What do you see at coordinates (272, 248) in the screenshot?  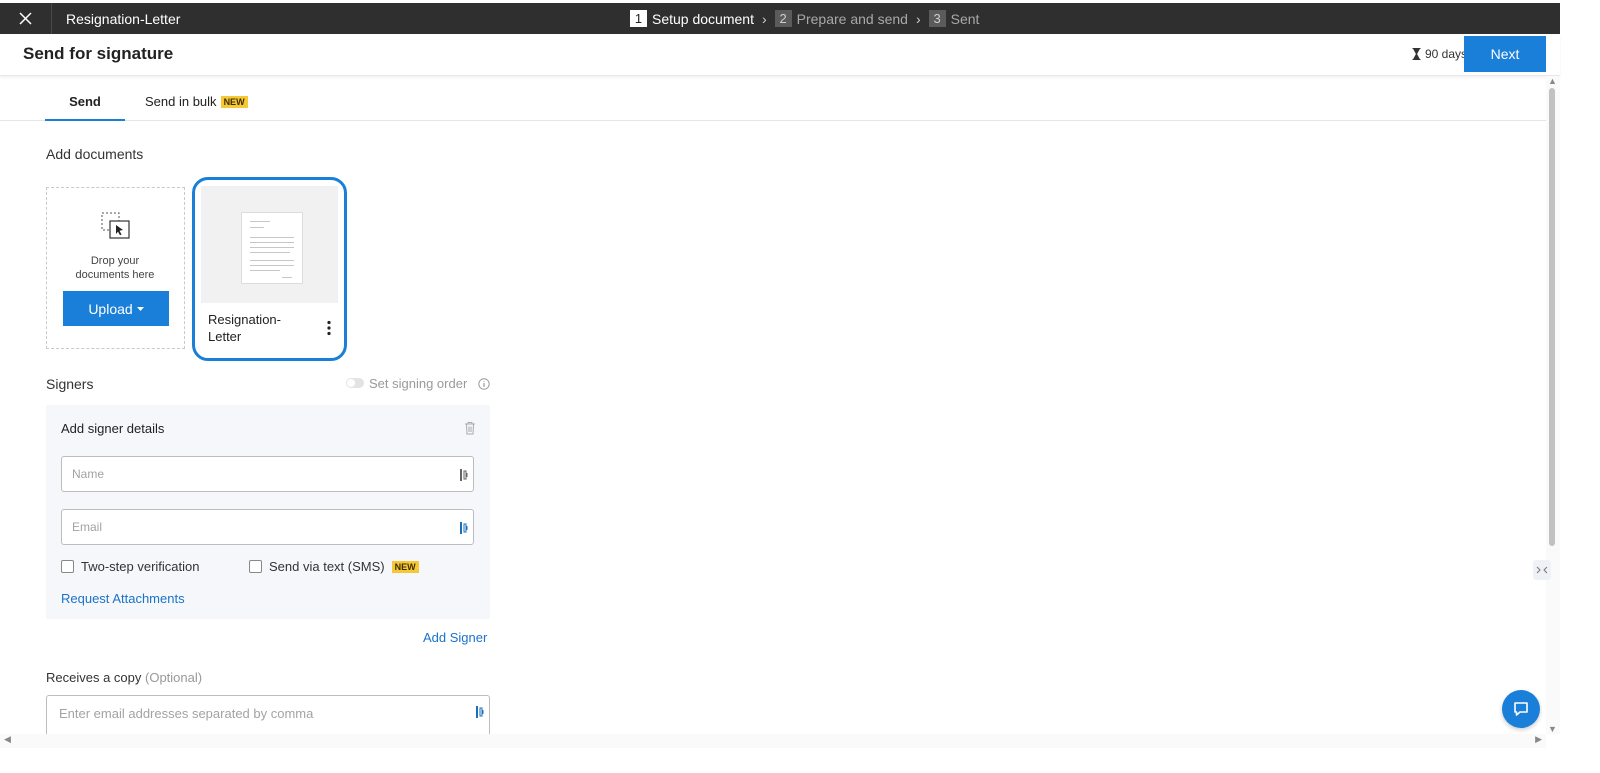 I see `document-page-preview` at bounding box center [272, 248].